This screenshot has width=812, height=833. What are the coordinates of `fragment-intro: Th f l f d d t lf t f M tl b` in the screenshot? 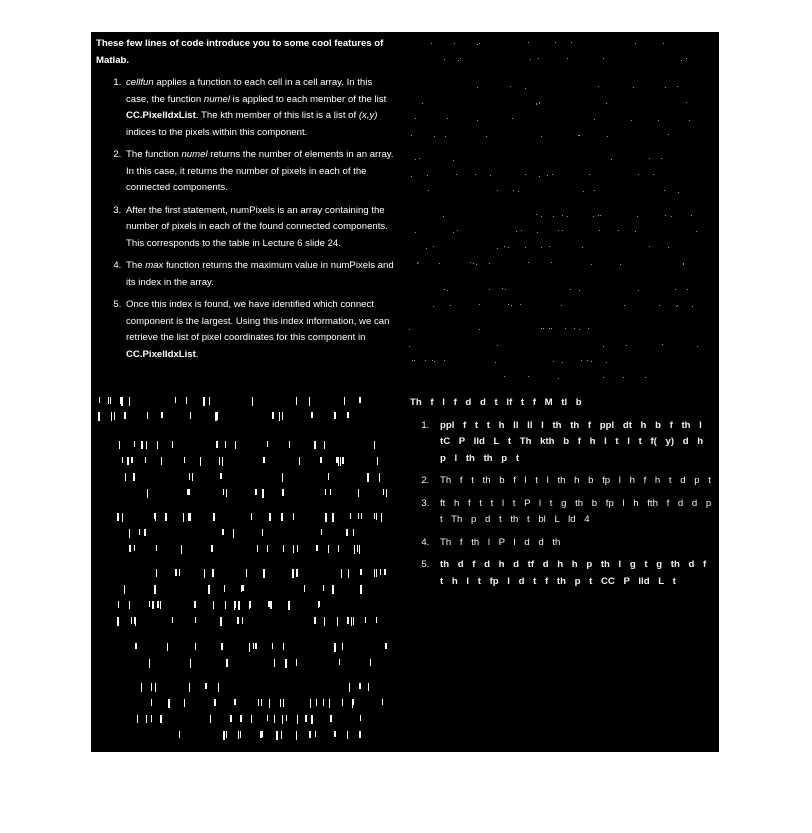 It's located at (562, 403).